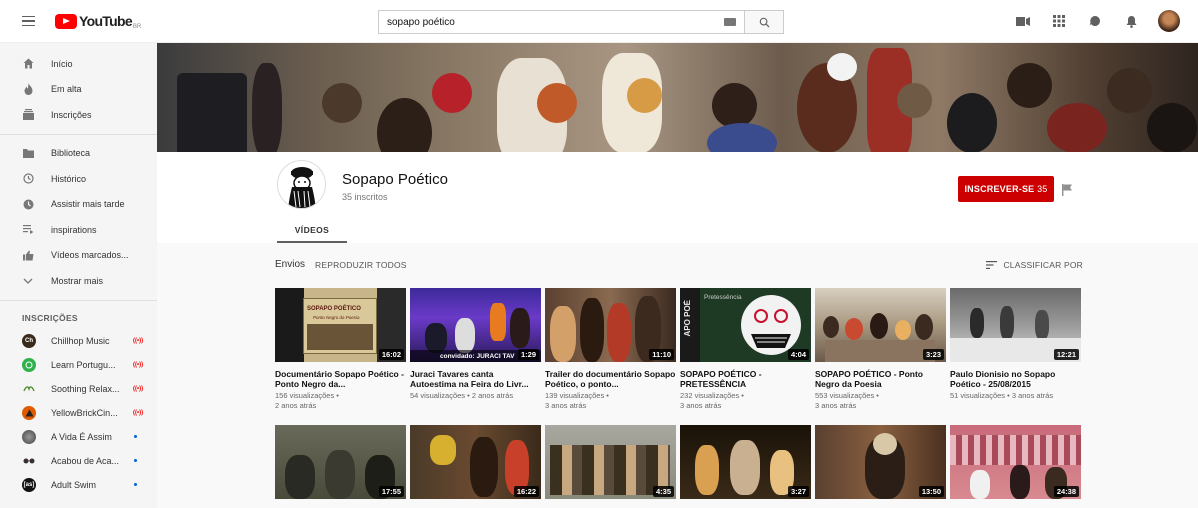 The height and width of the screenshot is (508, 1198). What do you see at coordinates (78, 365) in the screenshot?
I see `subscription-item-learn-portuguese: Learn Portugu... ((•))` at bounding box center [78, 365].